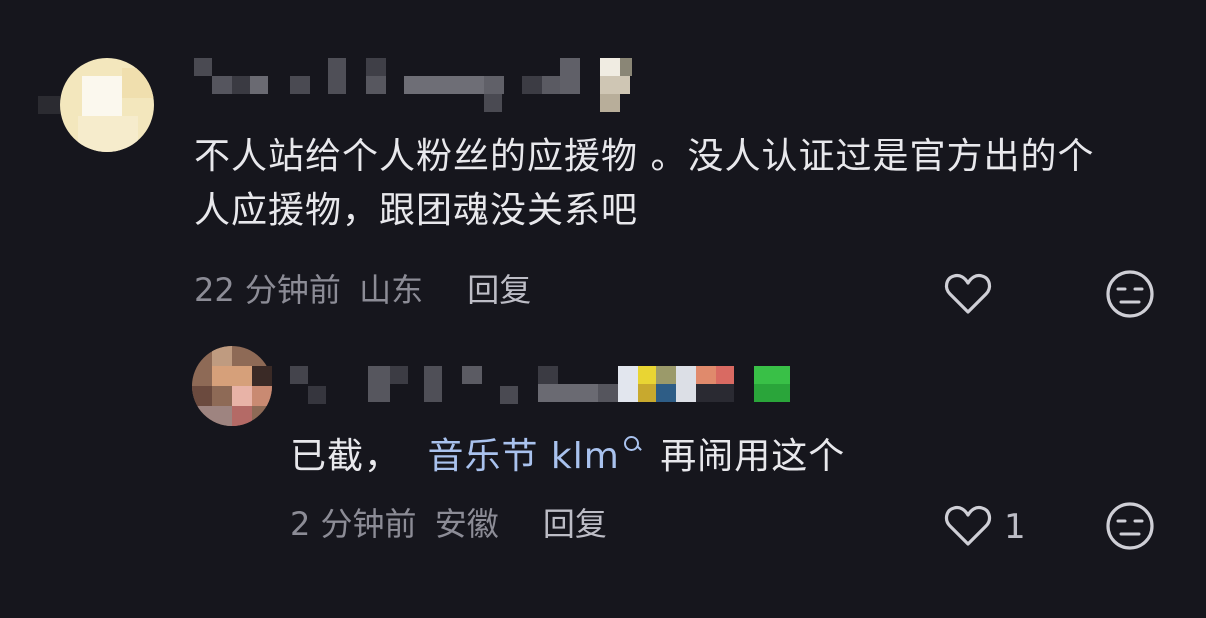 Image resolution: width=1206 pixels, height=618 pixels. Describe the element at coordinates (346, 456) in the screenshot. I see `reply-text-prefix: 已截，` at that location.